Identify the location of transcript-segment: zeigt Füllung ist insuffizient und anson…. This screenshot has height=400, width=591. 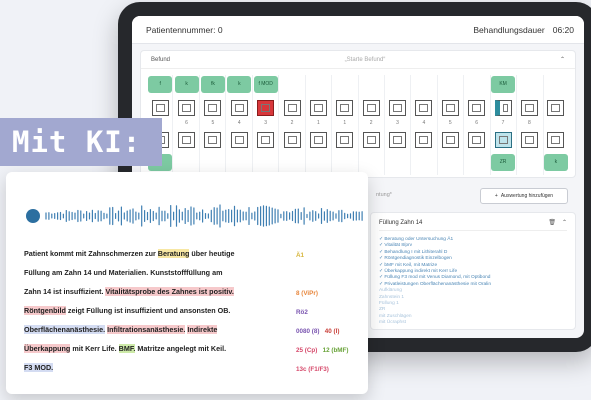
(148, 310).